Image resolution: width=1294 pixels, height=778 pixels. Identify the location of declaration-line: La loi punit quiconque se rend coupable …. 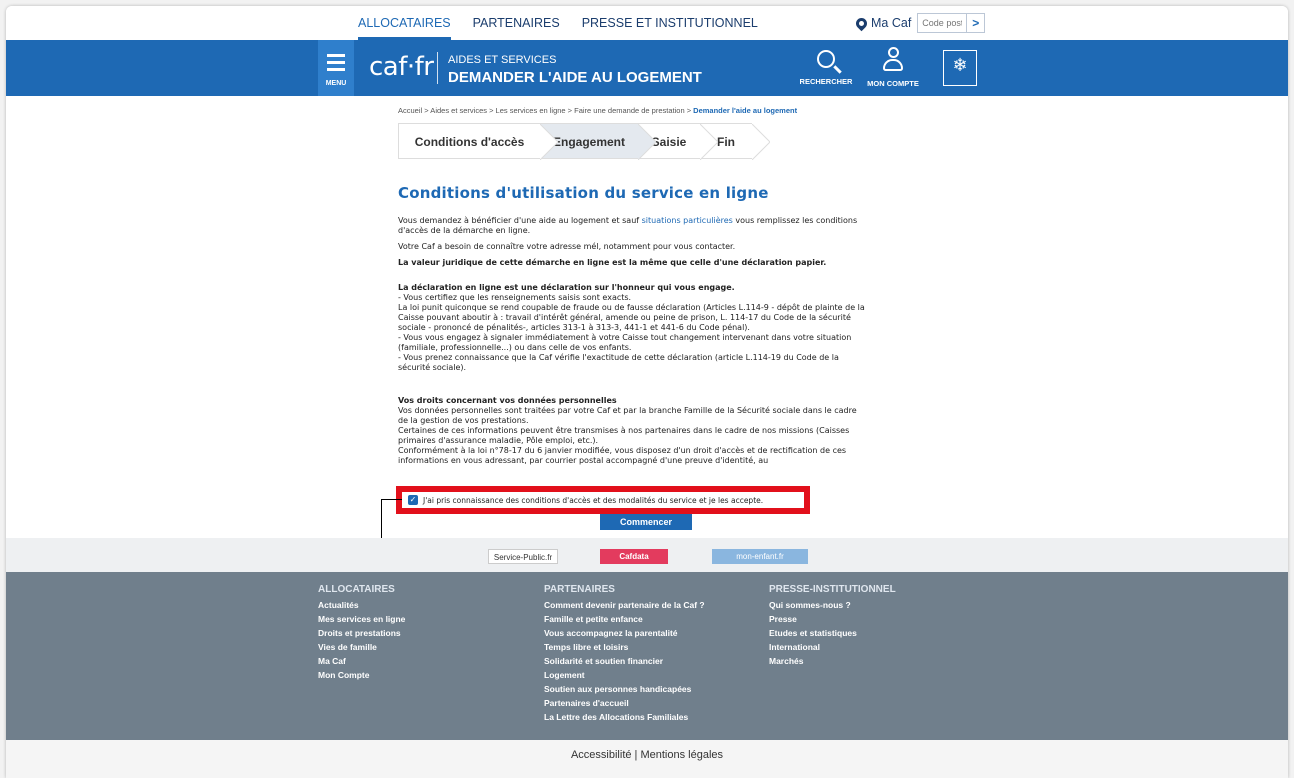
(631, 317).